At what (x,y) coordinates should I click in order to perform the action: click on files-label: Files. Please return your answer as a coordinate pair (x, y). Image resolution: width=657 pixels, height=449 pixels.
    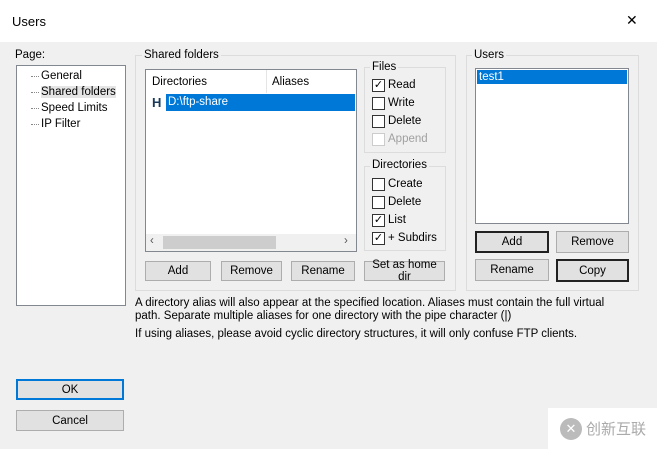
    Looking at the image, I should click on (384, 67).